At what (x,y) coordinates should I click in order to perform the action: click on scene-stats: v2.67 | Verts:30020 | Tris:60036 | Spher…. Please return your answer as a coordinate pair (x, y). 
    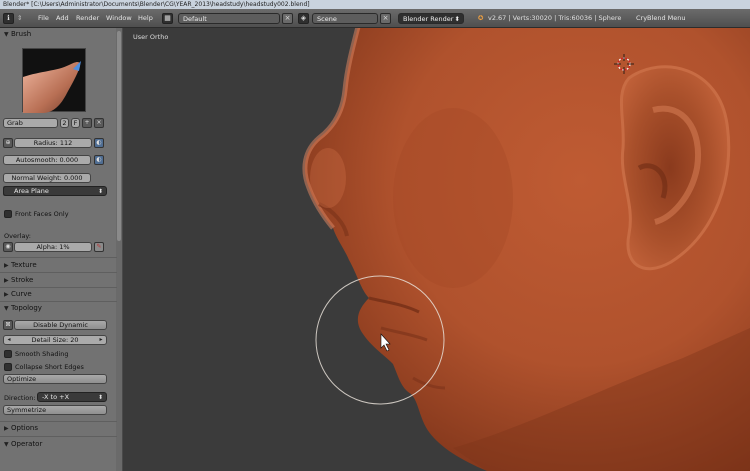
    Looking at the image, I should click on (555, 18).